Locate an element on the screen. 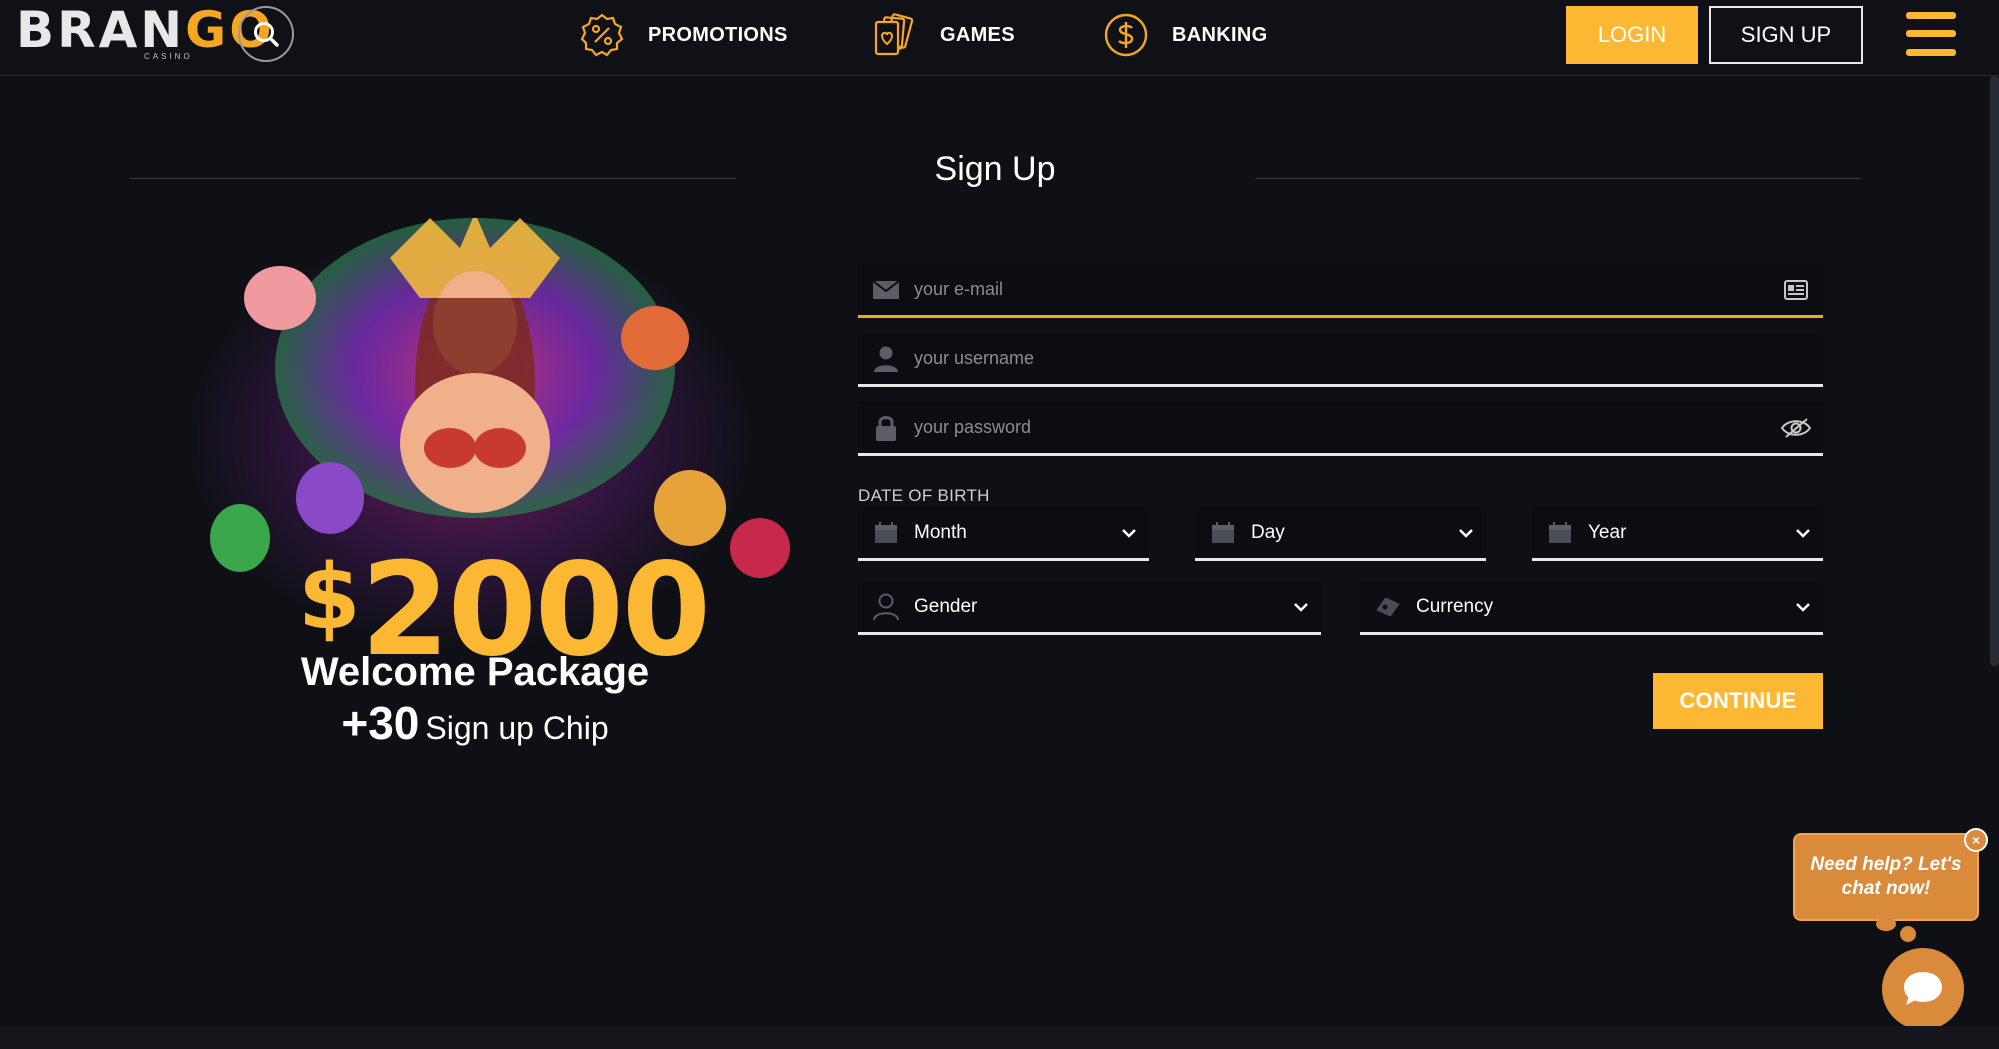  user-icon is located at coordinates (886, 359).